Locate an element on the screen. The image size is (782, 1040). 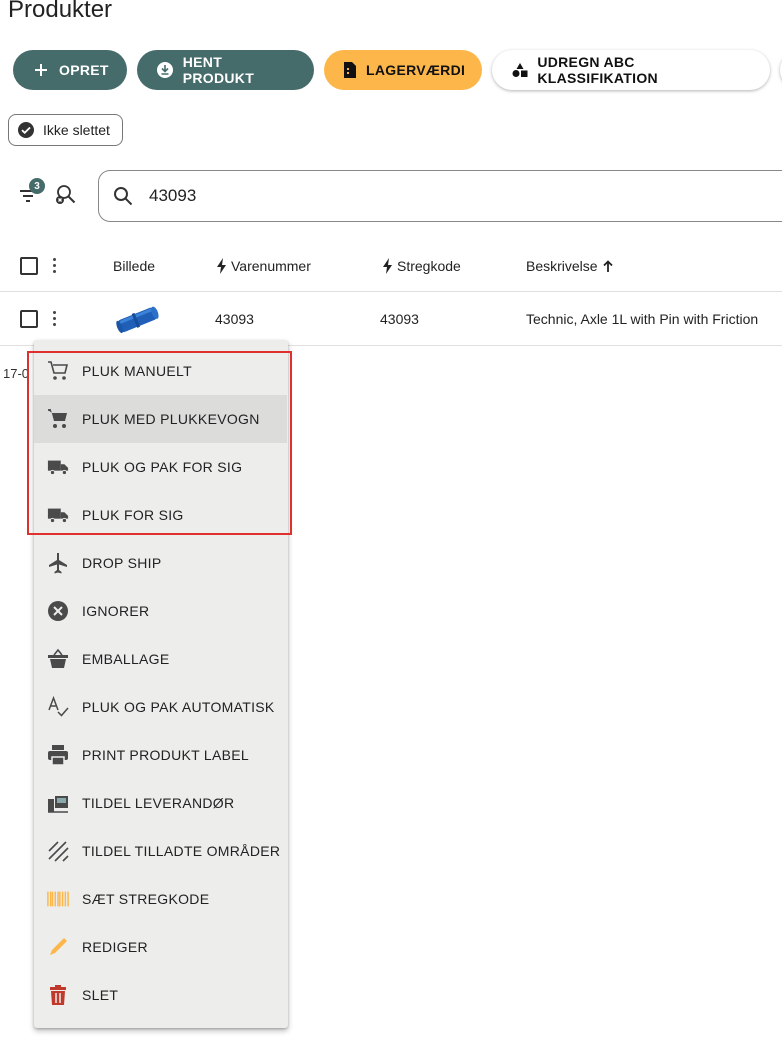
column-header-image: Billede is located at coordinates (134, 265).